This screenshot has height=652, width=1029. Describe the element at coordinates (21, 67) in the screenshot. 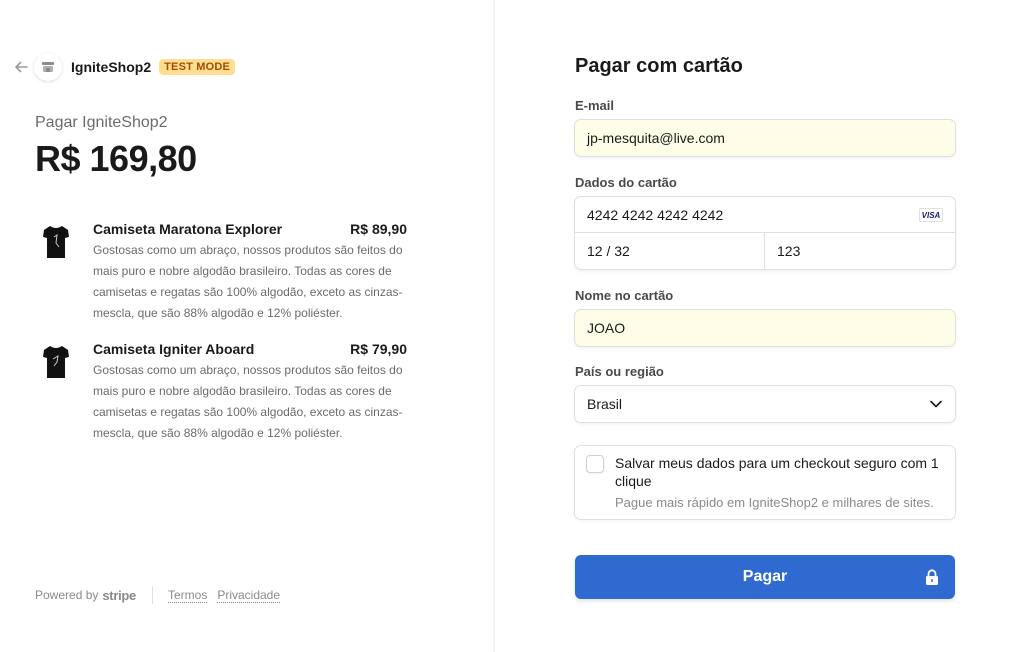

I see `back-arrow-icon` at that location.